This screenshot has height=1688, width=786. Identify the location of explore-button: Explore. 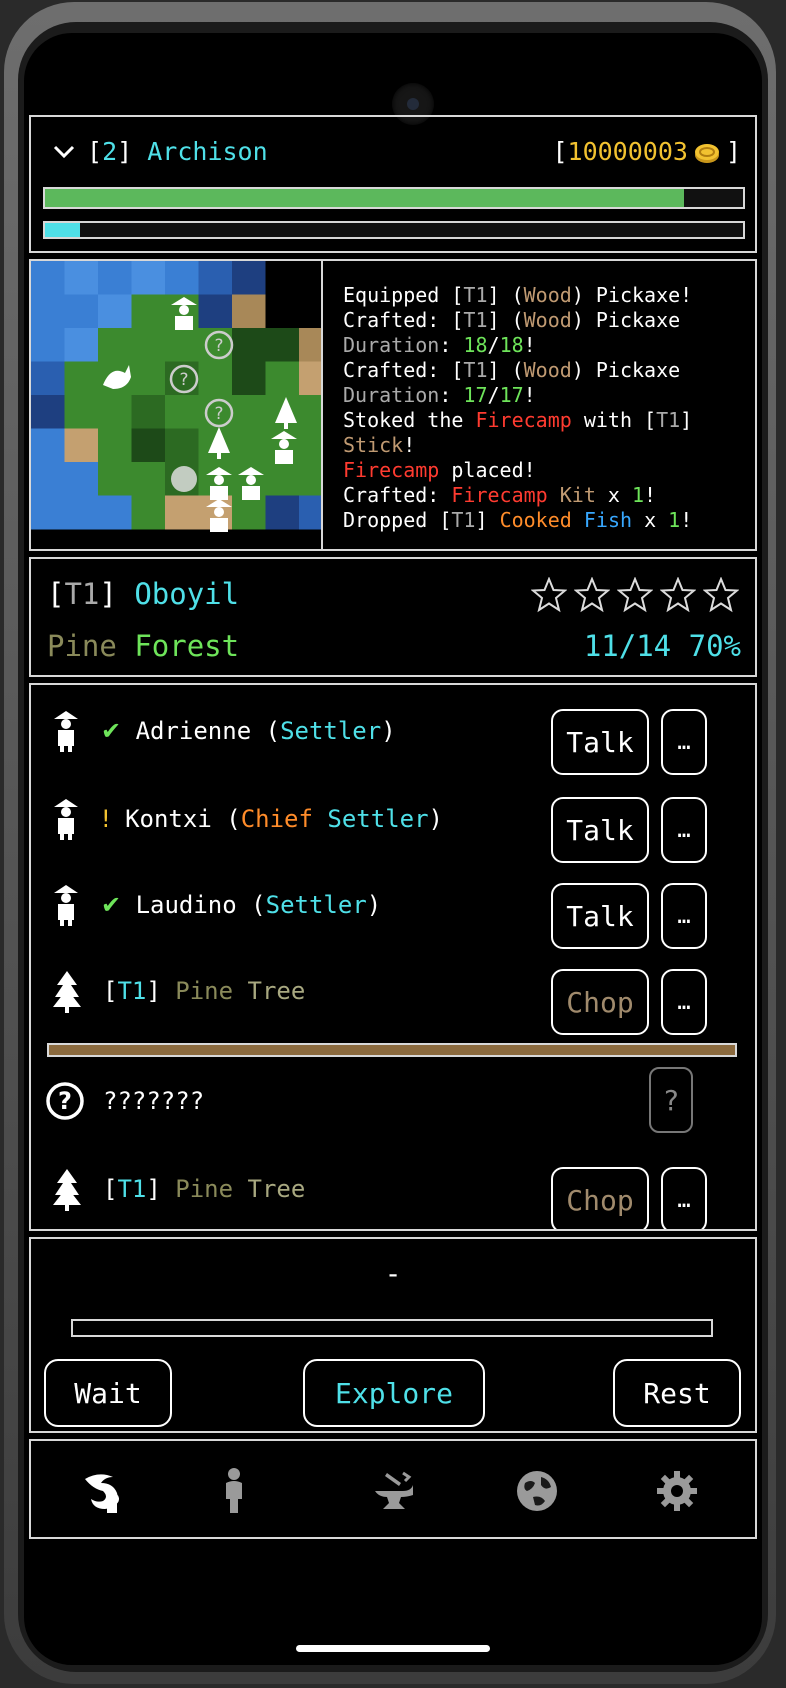
(394, 1393).